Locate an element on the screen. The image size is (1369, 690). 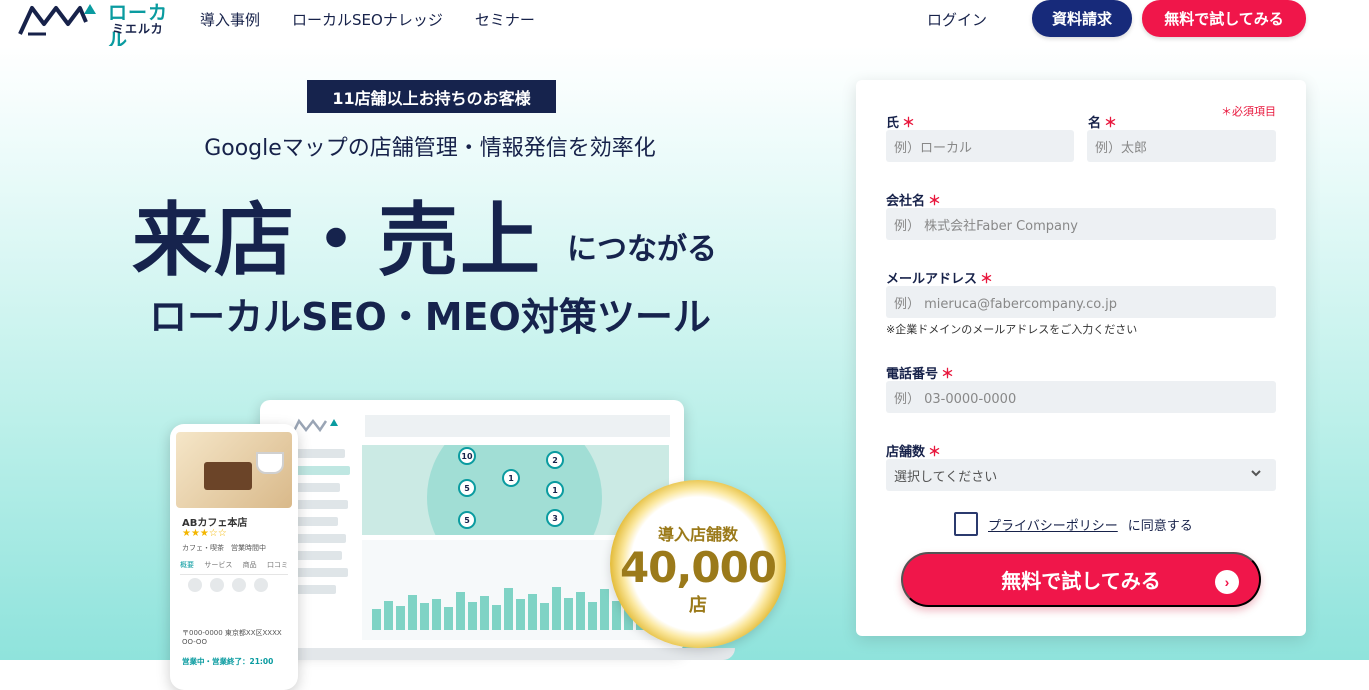
submit-label: 無料で試してみる is located at coordinates (1081, 582).